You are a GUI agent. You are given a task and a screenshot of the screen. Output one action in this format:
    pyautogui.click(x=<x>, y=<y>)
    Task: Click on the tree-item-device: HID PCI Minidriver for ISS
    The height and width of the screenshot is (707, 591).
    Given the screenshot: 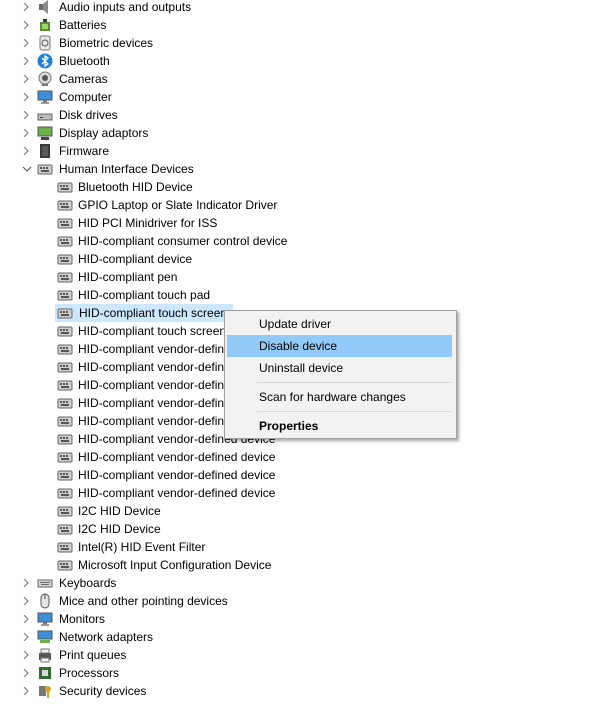 What is the action you would take?
    pyautogui.click(x=295, y=223)
    